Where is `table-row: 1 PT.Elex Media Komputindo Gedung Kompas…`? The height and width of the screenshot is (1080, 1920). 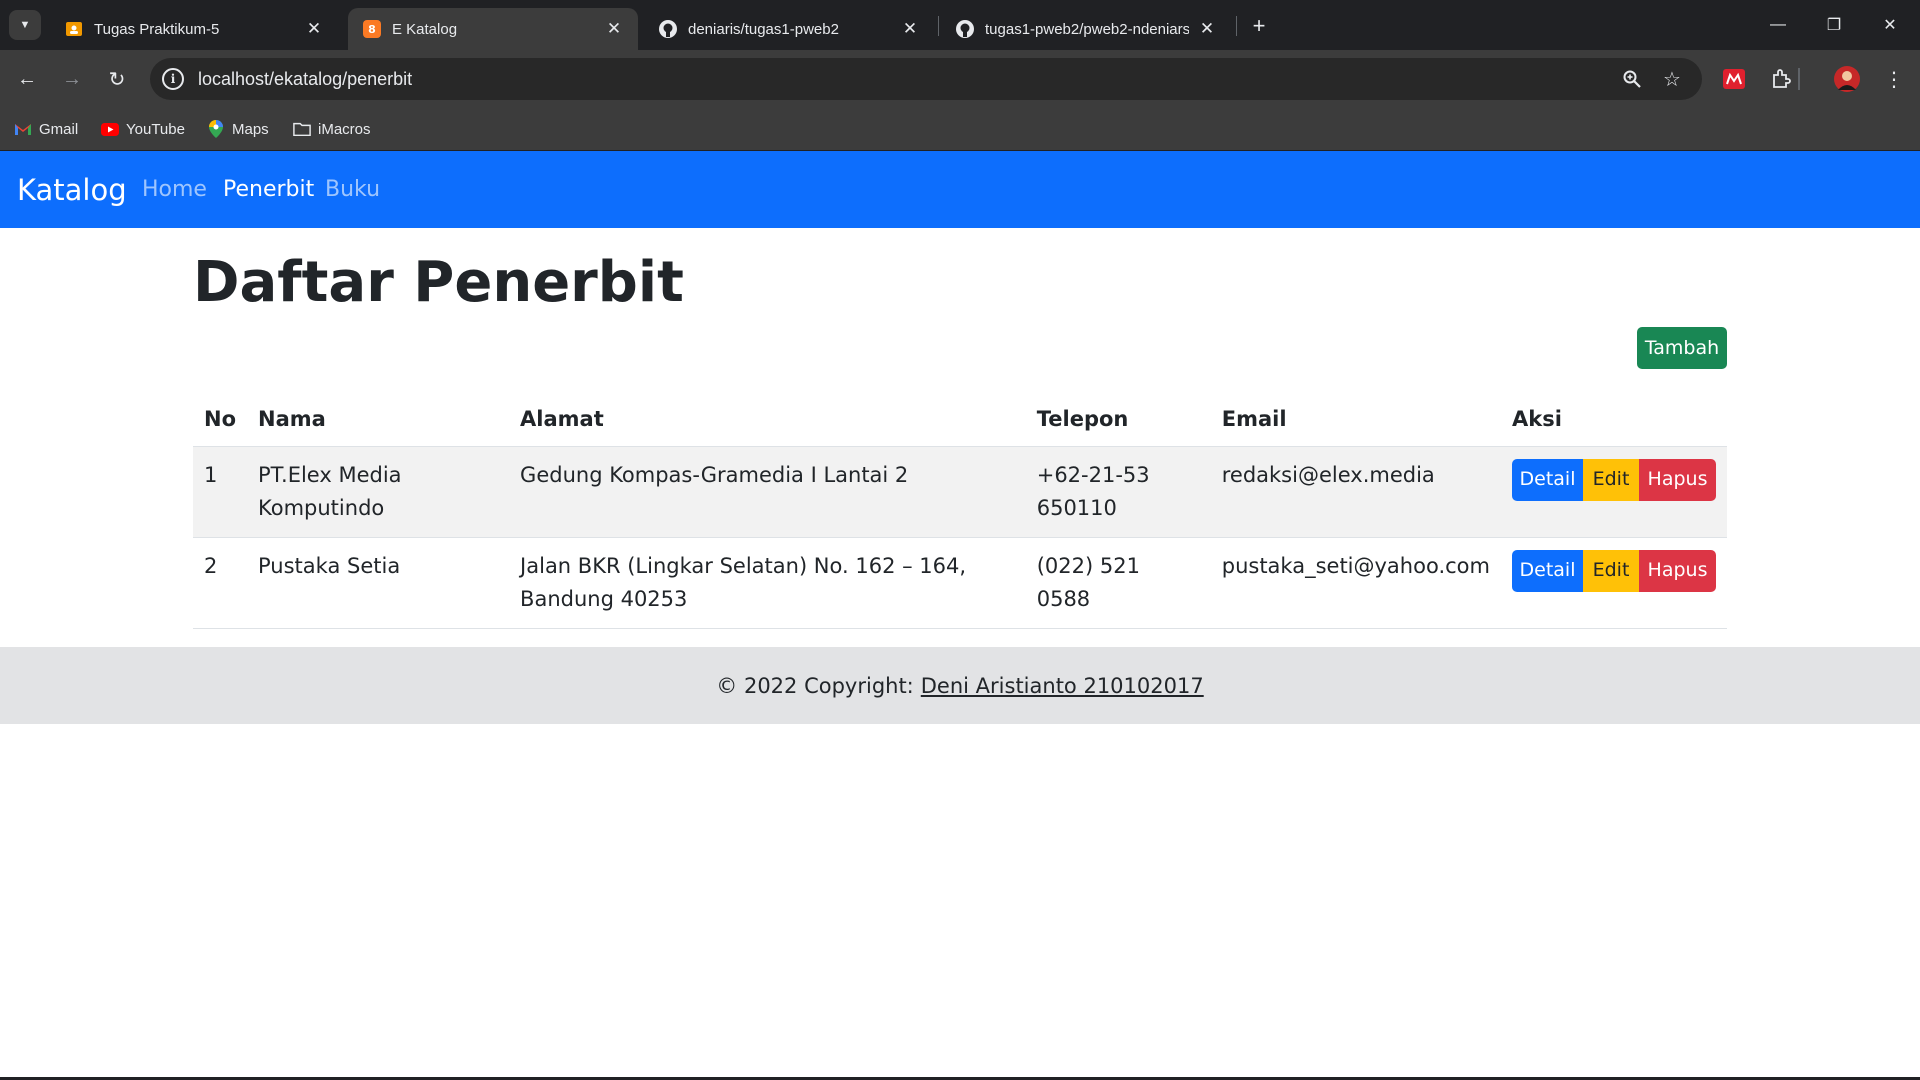
table-row: 1 PT.Elex Media Komputindo Gedung Kompas… is located at coordinates (960, 492).